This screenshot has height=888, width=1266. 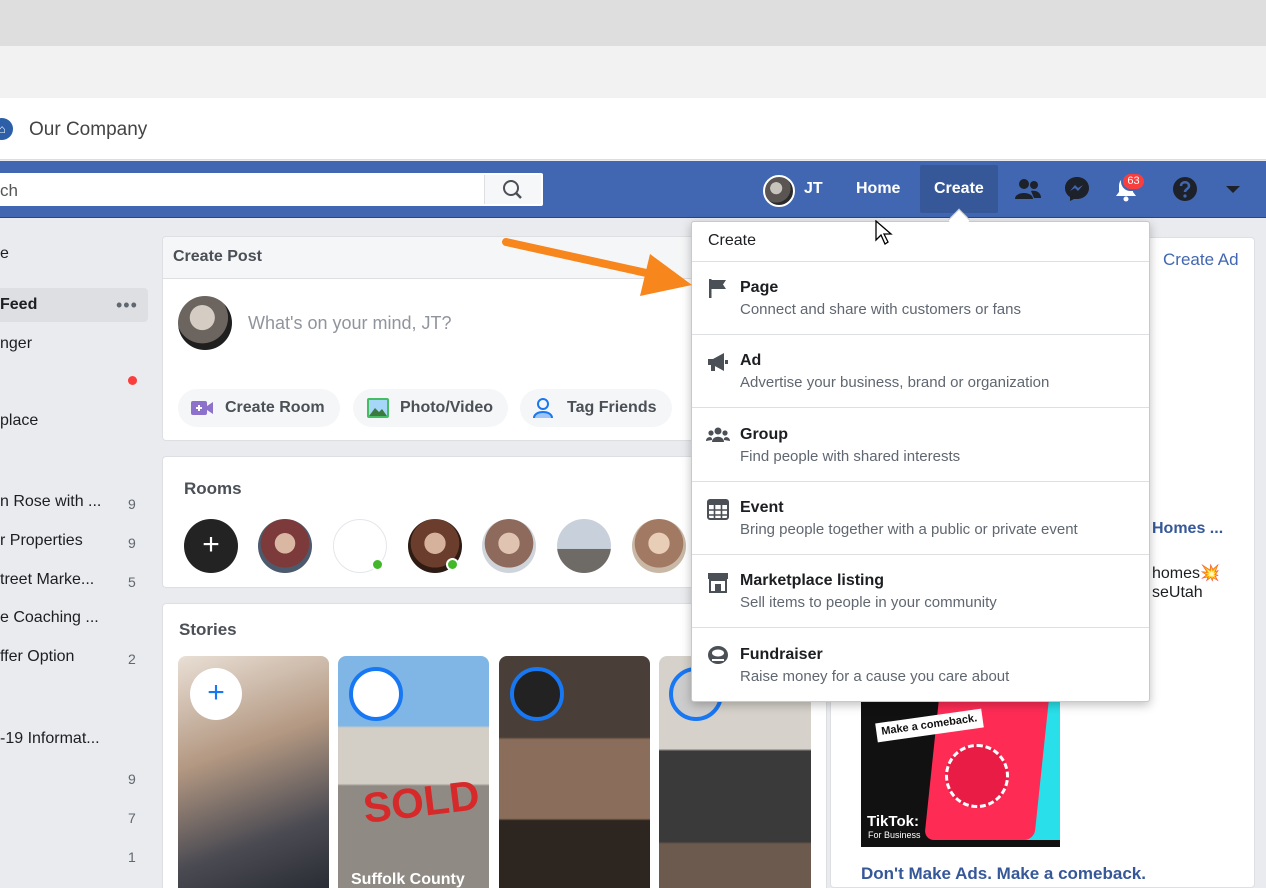 What do you see at coordinates (779, 191) in the screenshot?
I see `profile-avatar` at bounding box center [779, 191].